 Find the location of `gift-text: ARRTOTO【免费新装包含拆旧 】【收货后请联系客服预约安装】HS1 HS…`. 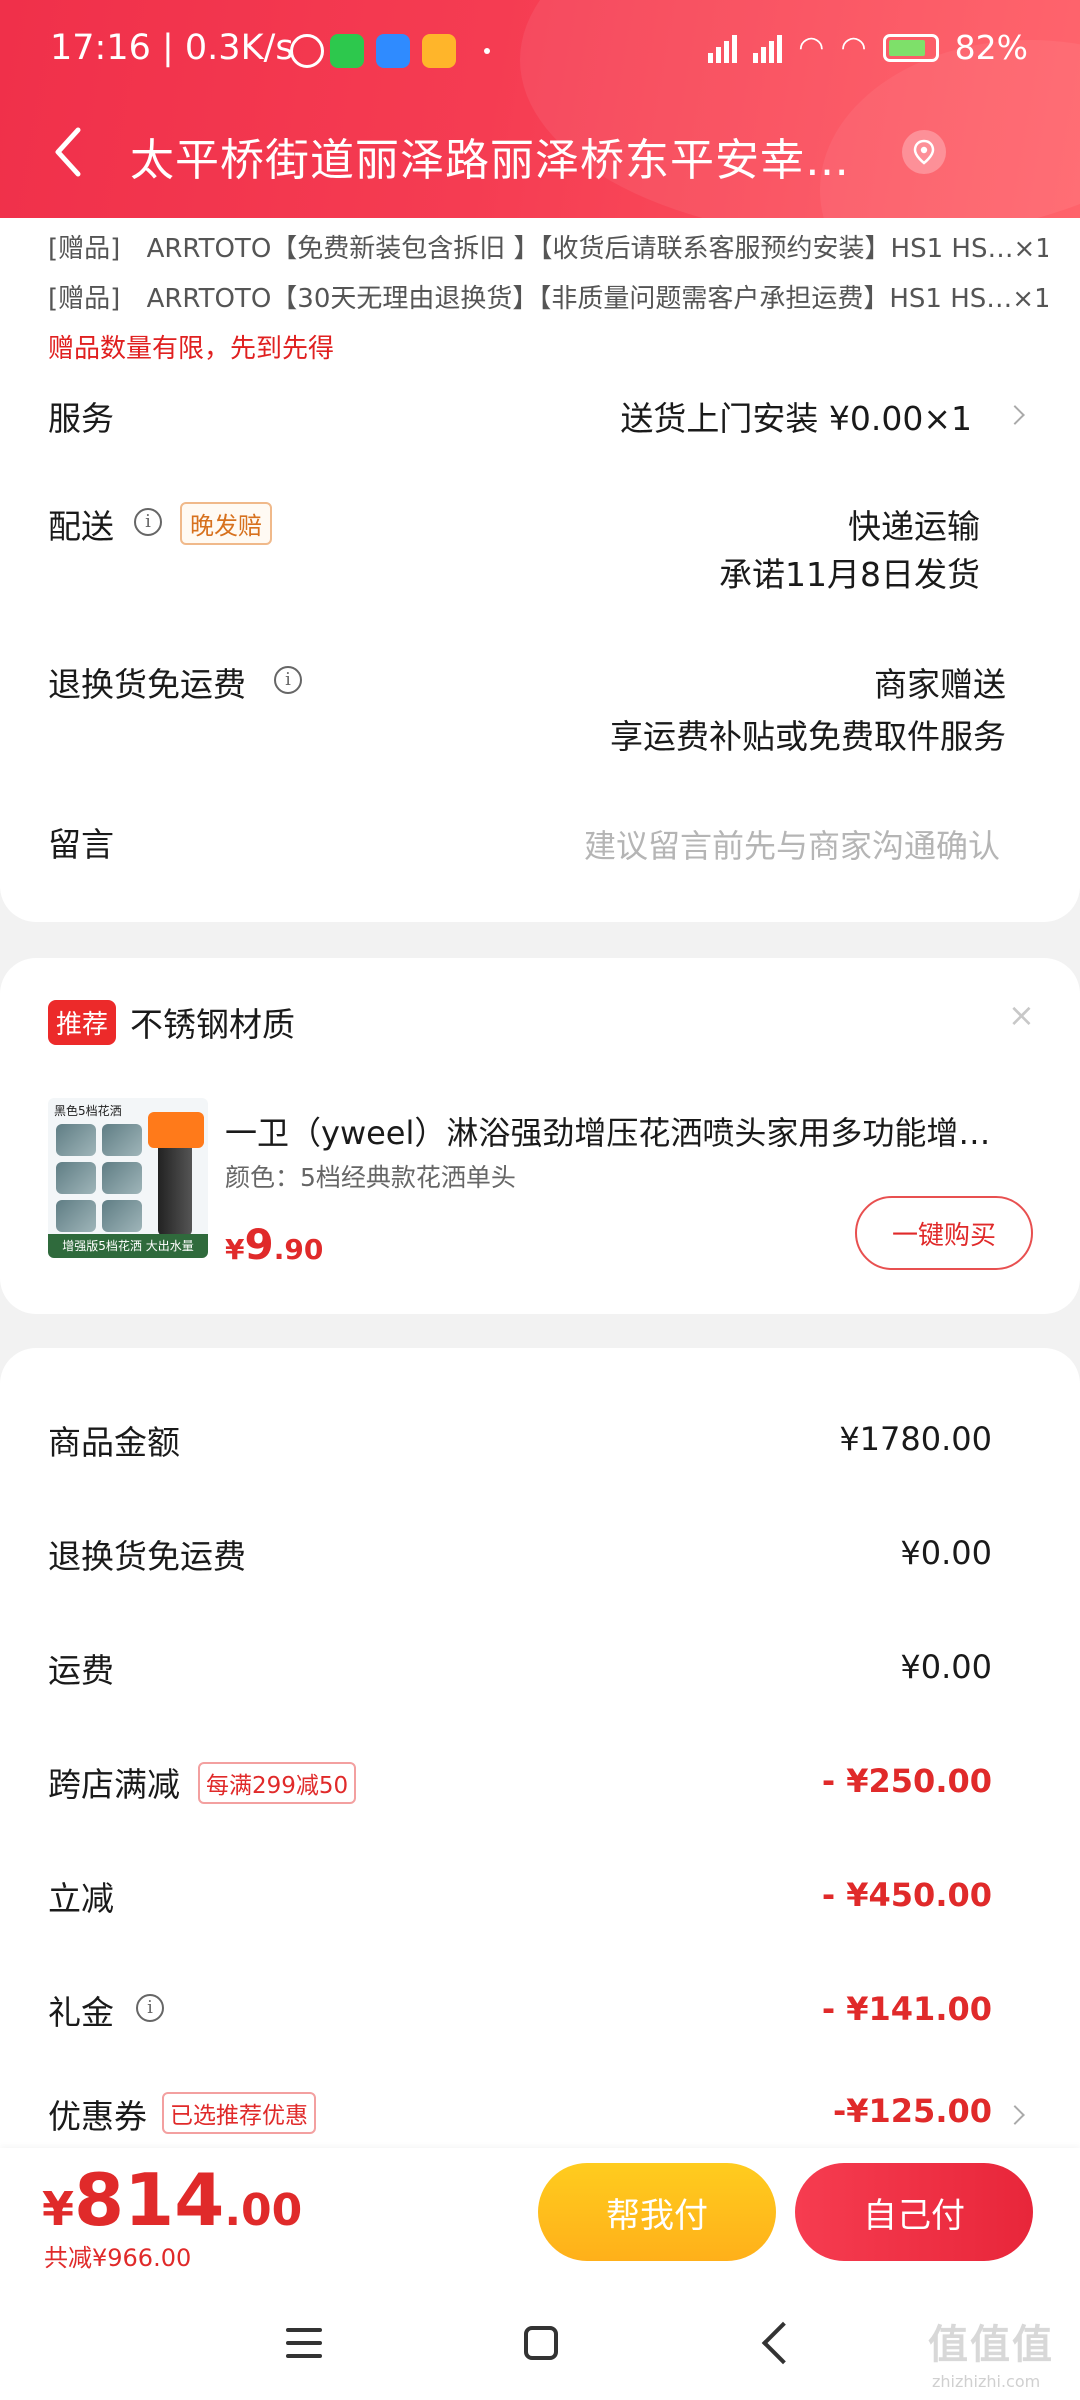

gift-text: ARRTOTO【免费新装包含拆旧 】【收货后请联系客服预约安装】HS1 HS… is located at coordinates (580, 249).